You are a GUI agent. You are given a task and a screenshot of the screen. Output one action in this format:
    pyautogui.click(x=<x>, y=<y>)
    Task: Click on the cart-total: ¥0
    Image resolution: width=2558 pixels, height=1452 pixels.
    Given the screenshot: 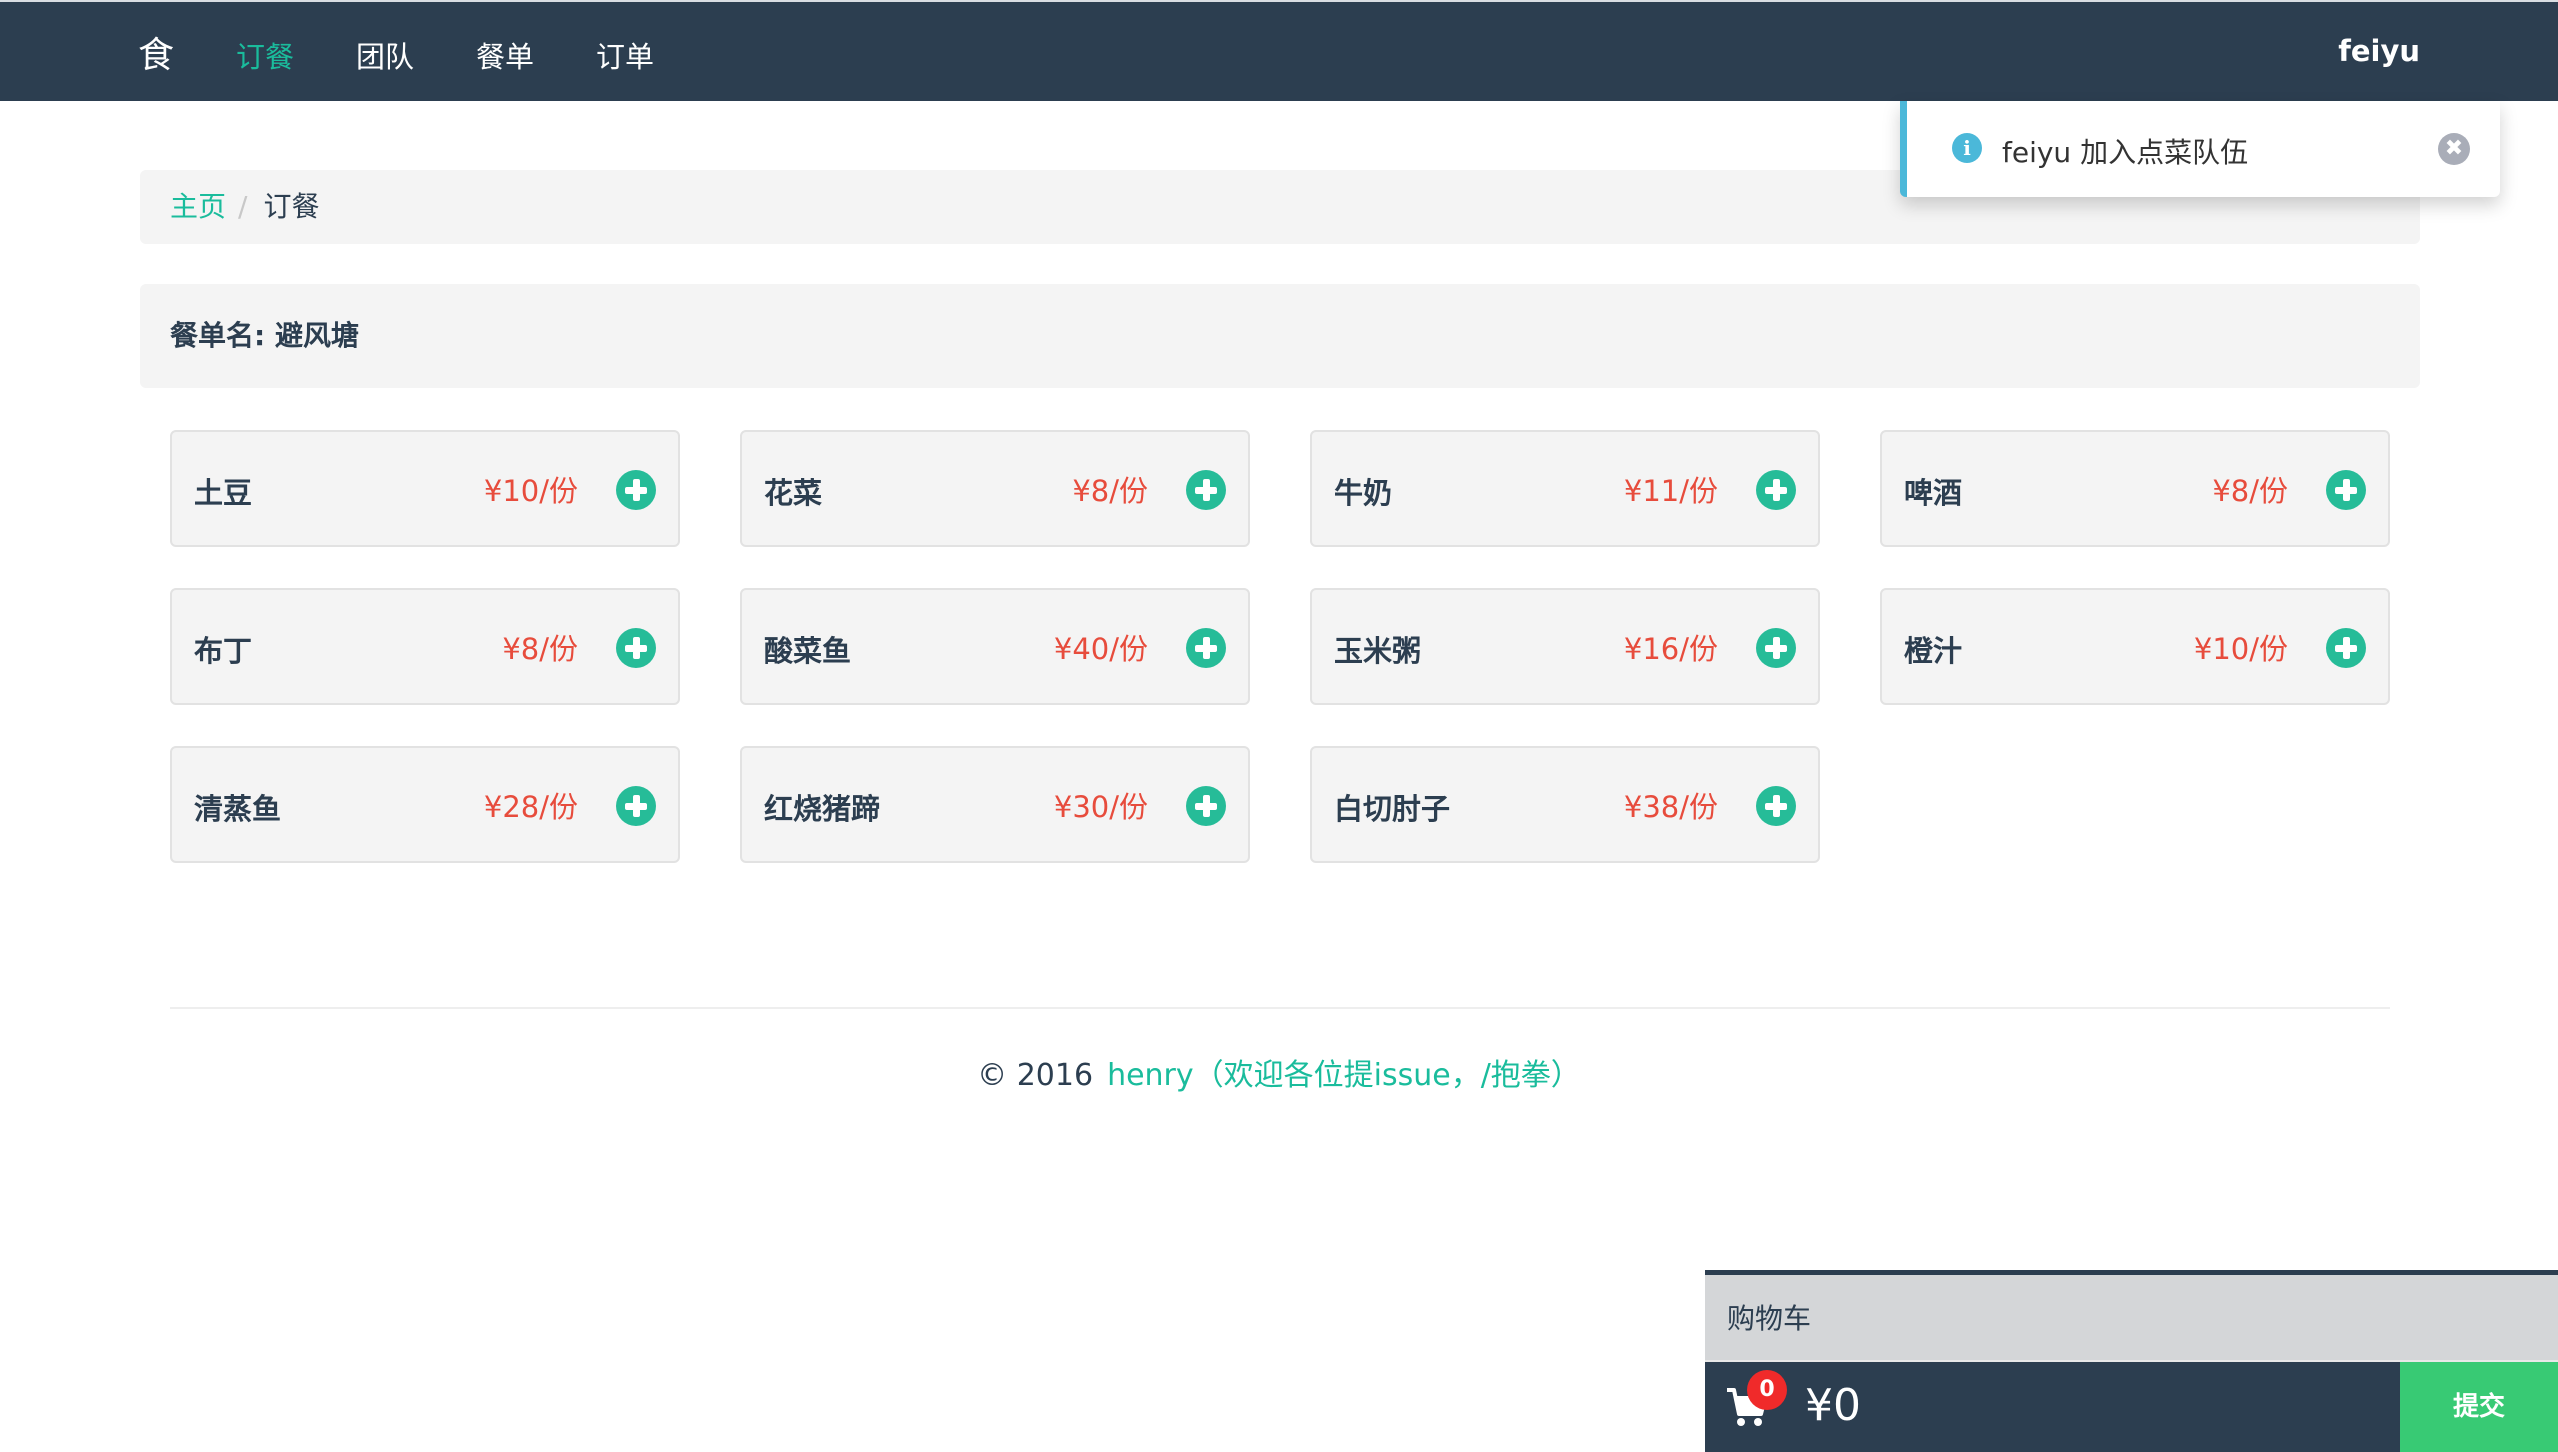 What is the action you would take?
    pyautogui.click(x=1833, y=1405)
    